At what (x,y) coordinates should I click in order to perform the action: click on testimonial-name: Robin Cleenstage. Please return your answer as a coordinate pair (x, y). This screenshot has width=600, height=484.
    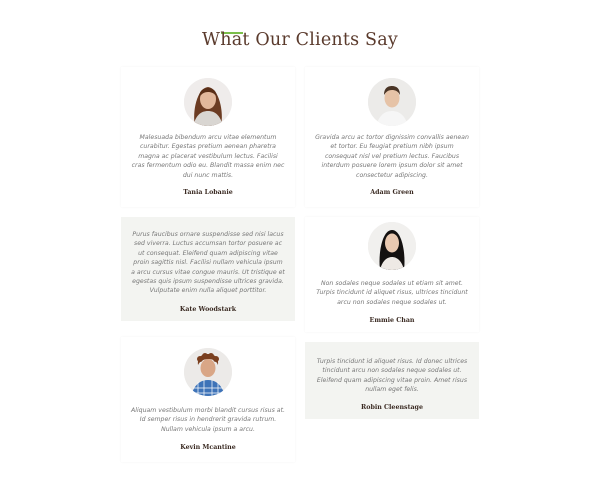
    Looking at the image, I should click on (392, 407).